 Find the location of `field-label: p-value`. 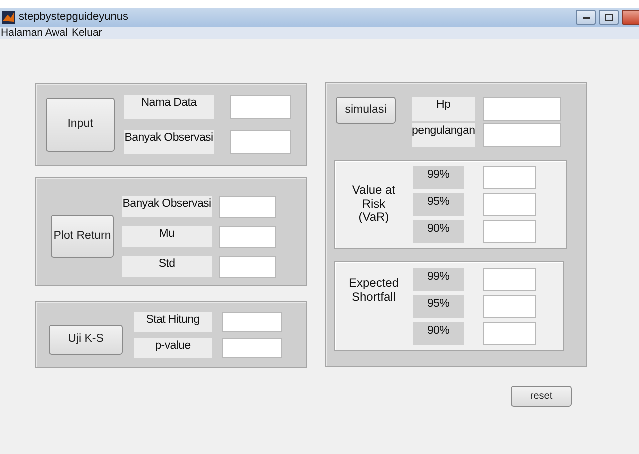

field-label: p-value is located at coordinates (173, 348).